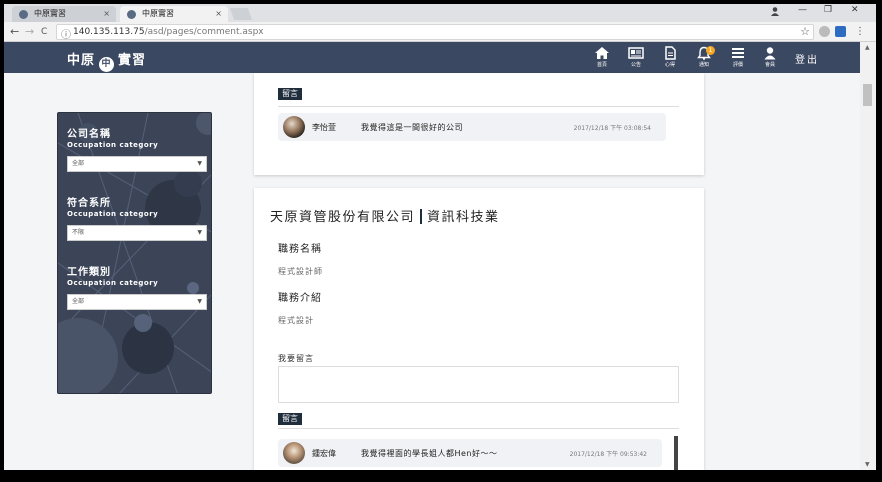 The width and height of the screenshot is (882, 482). What do you see at coordinates (324, 453) in the screenshot?
I see `comment-author: 鍾宏偉` at bounding box center [324, 453].